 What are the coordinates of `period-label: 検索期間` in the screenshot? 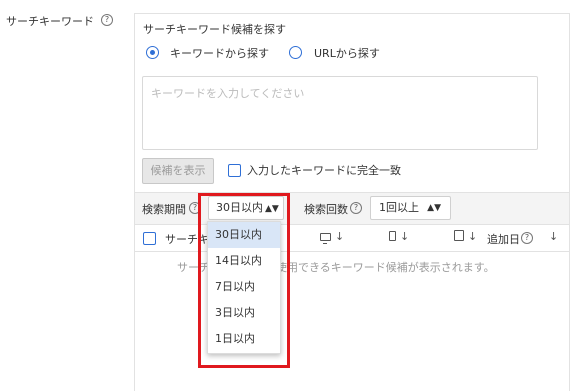 It's located at (164, 209).